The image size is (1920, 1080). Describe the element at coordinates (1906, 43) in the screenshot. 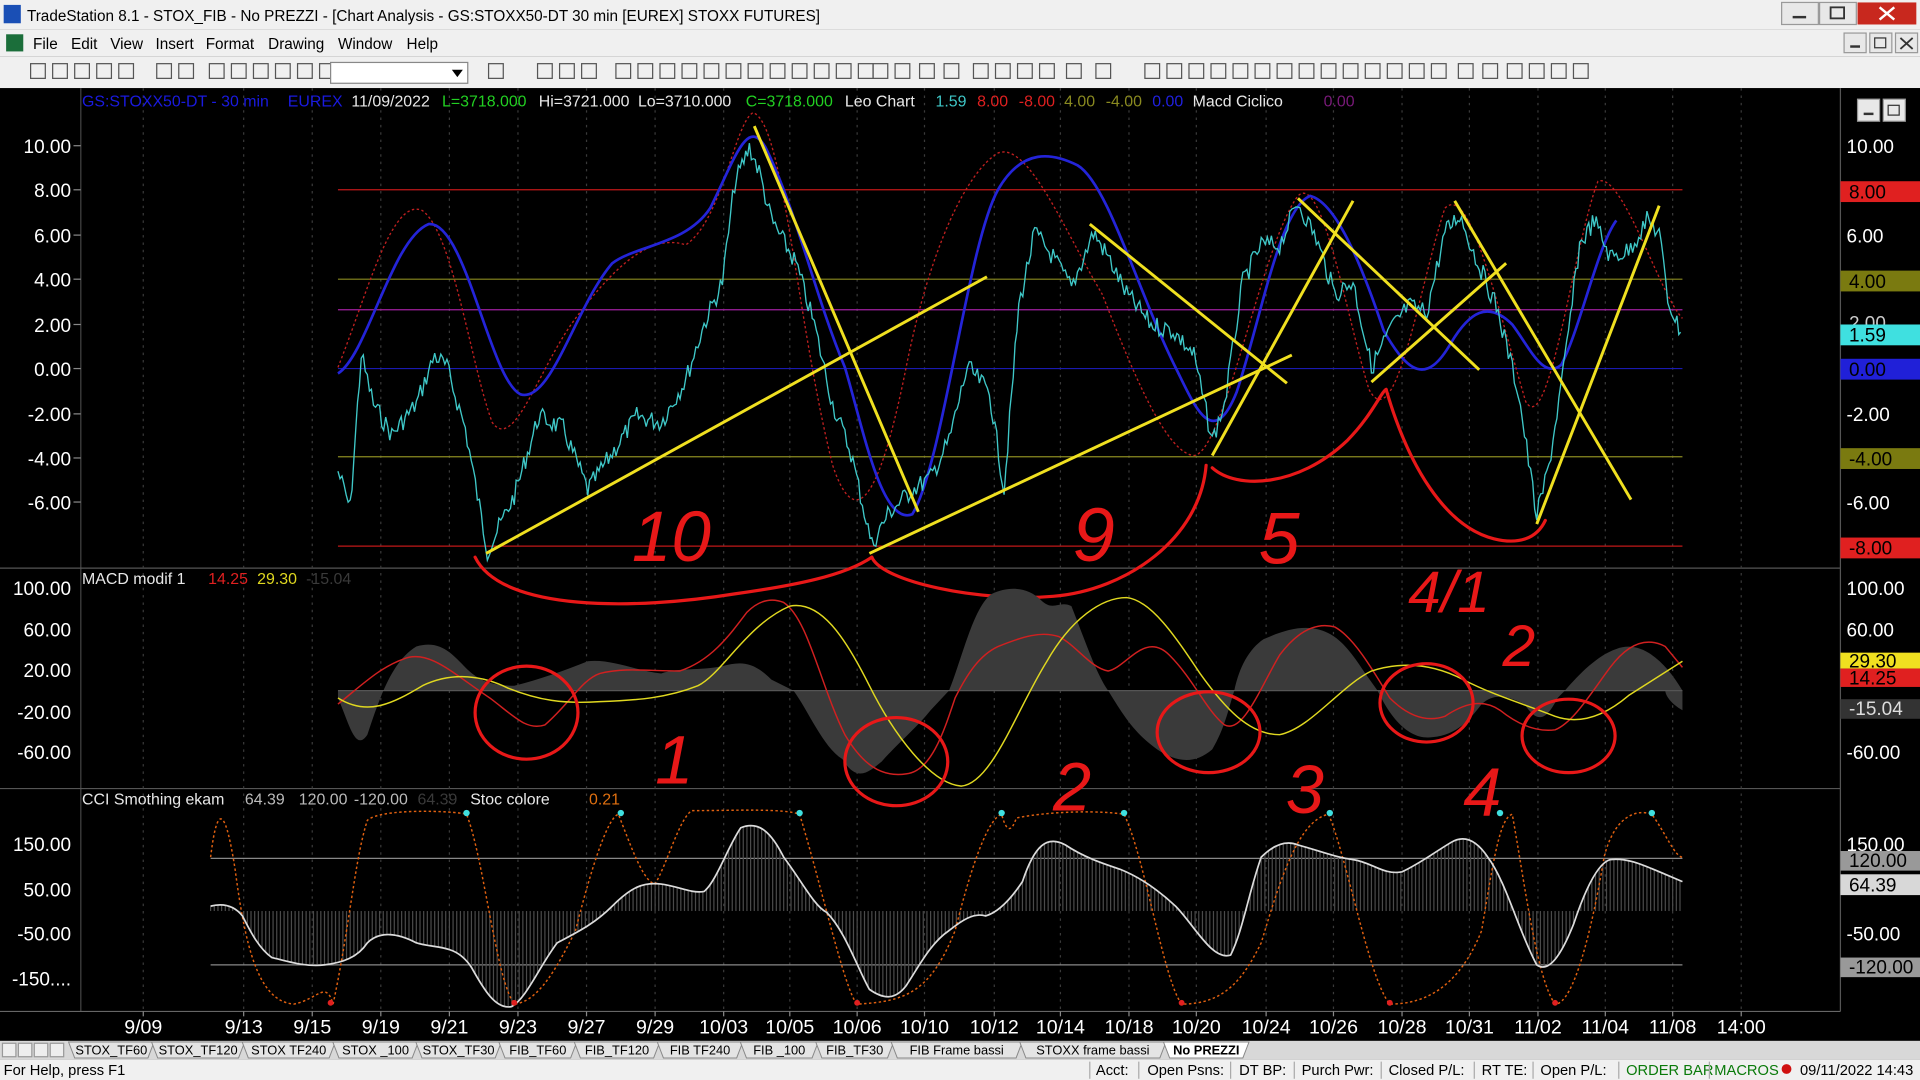

I see `mdi-close-button` at that location.